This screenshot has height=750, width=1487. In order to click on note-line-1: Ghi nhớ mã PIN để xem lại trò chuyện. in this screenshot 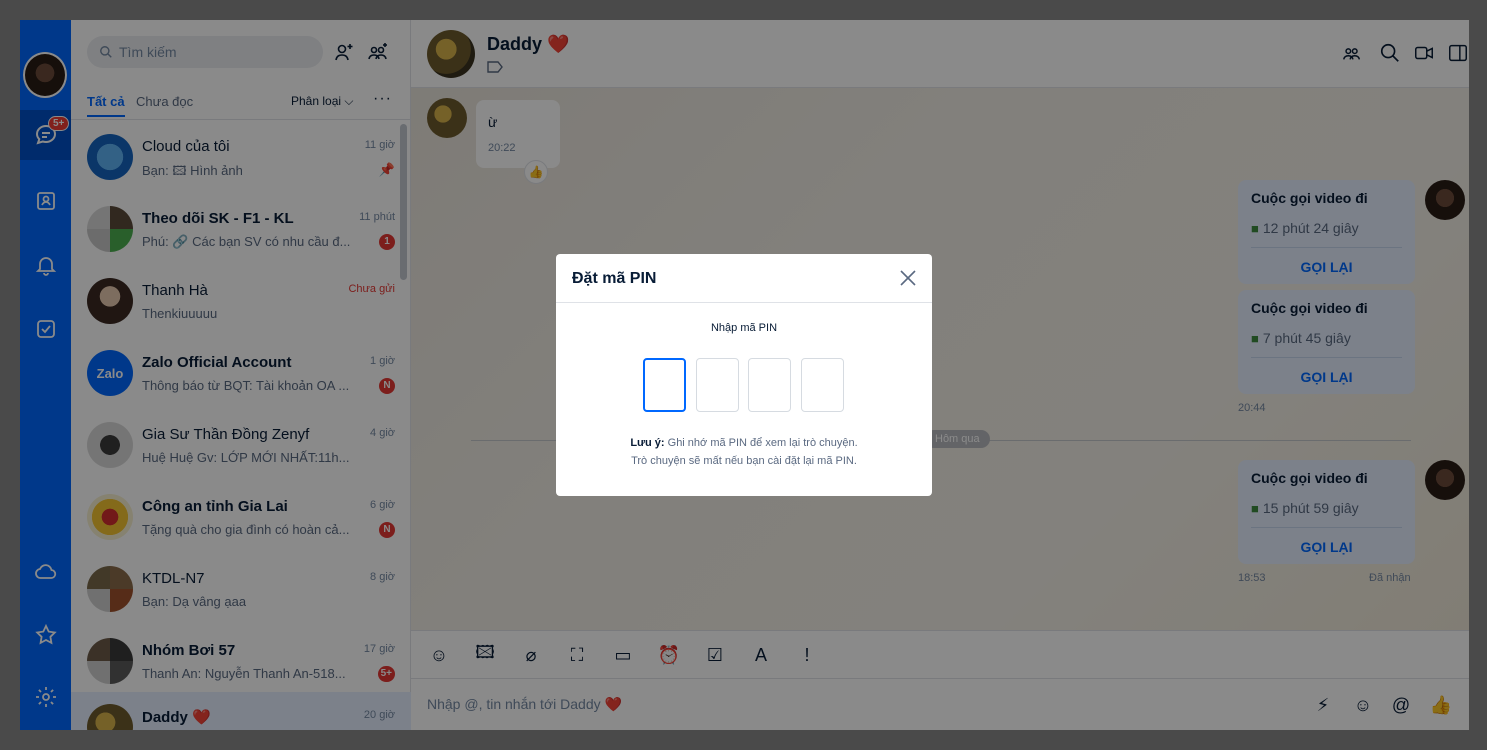, I will do `click(761, 443)`.